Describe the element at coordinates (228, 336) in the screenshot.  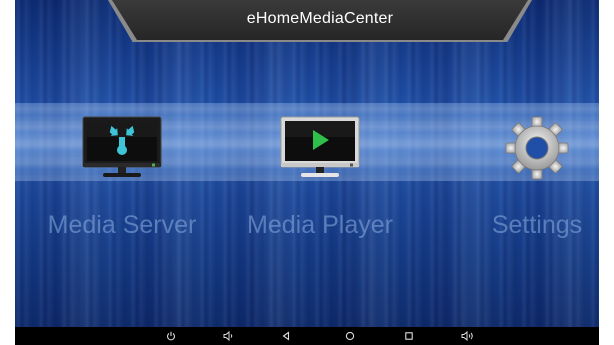
I see `volume-down-icon` at that location.